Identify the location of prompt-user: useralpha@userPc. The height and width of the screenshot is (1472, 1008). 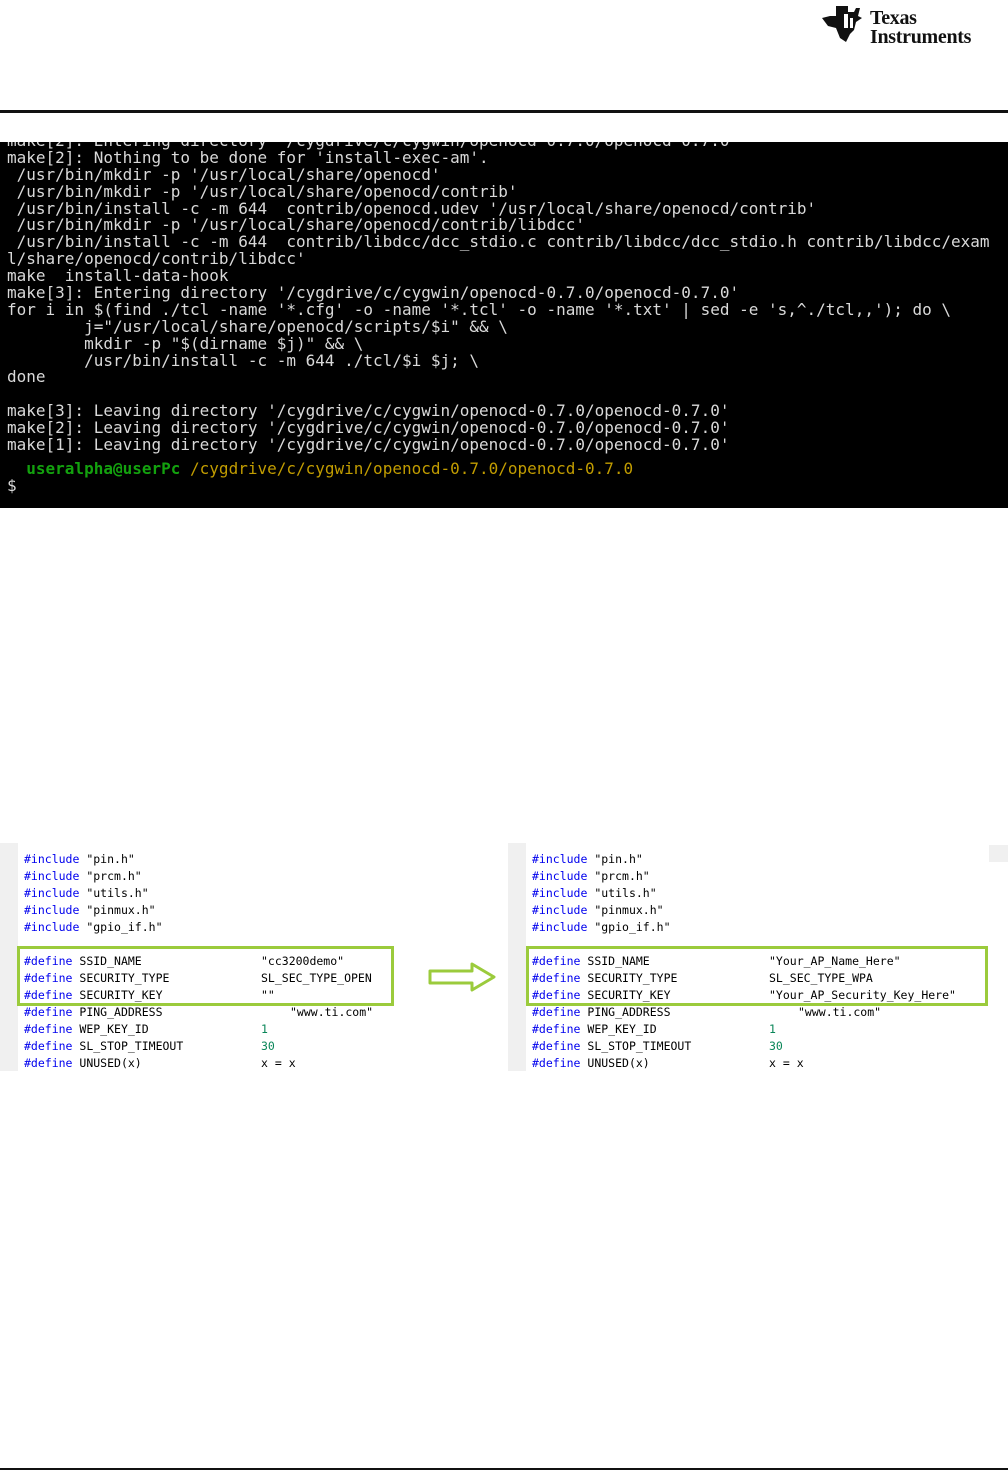
(103, 468).